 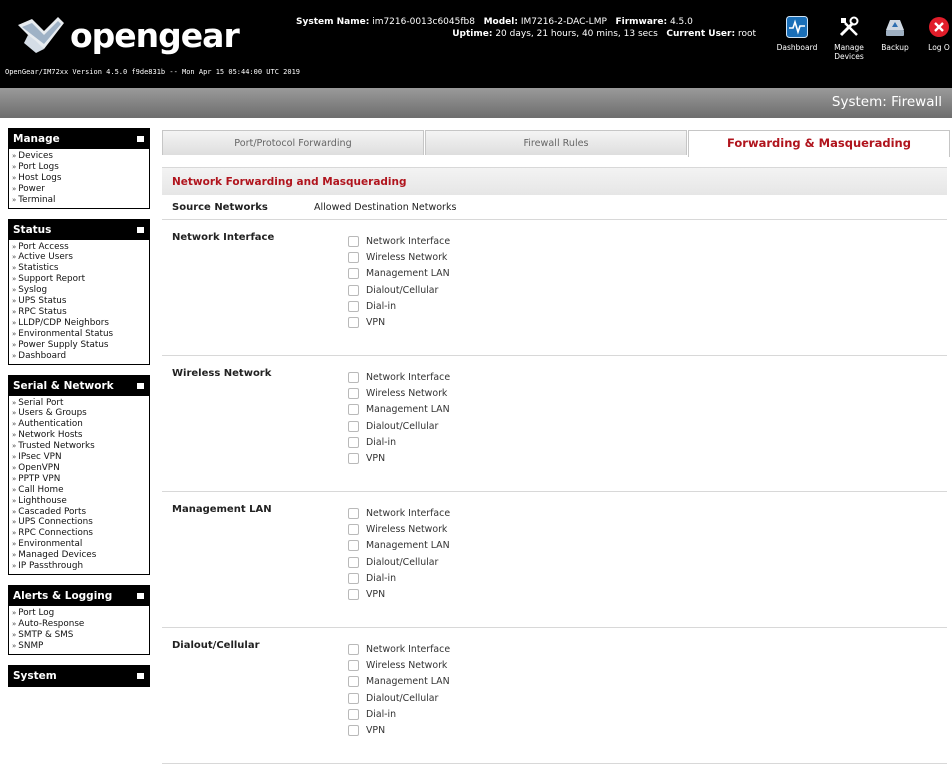 I want to click on sidebar-panel-header: Serial & Network, so click(x=79, y=385).